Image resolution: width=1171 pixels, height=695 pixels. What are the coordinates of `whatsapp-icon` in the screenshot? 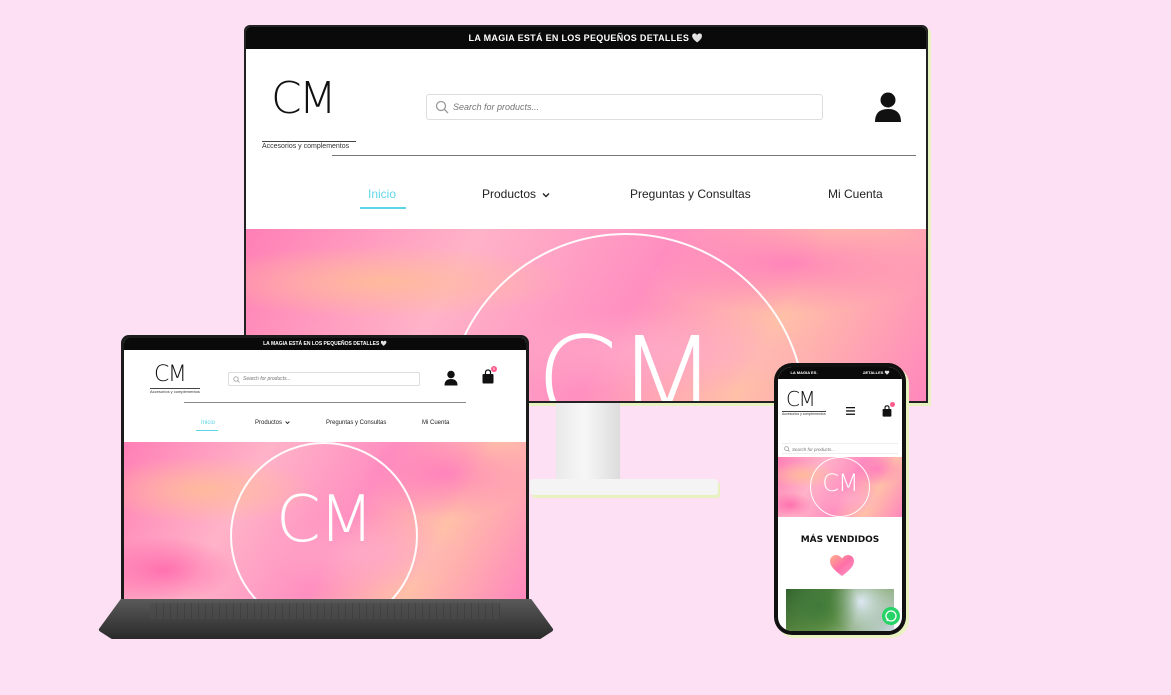 It's located at (891, 616).